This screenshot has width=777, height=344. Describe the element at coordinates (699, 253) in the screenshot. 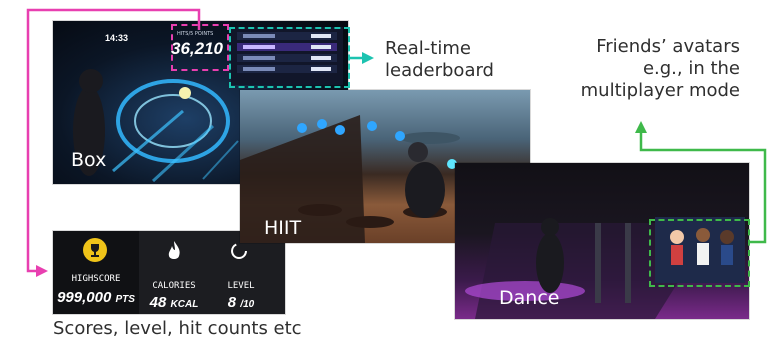

I see `avatar-highlight-box` at that location.